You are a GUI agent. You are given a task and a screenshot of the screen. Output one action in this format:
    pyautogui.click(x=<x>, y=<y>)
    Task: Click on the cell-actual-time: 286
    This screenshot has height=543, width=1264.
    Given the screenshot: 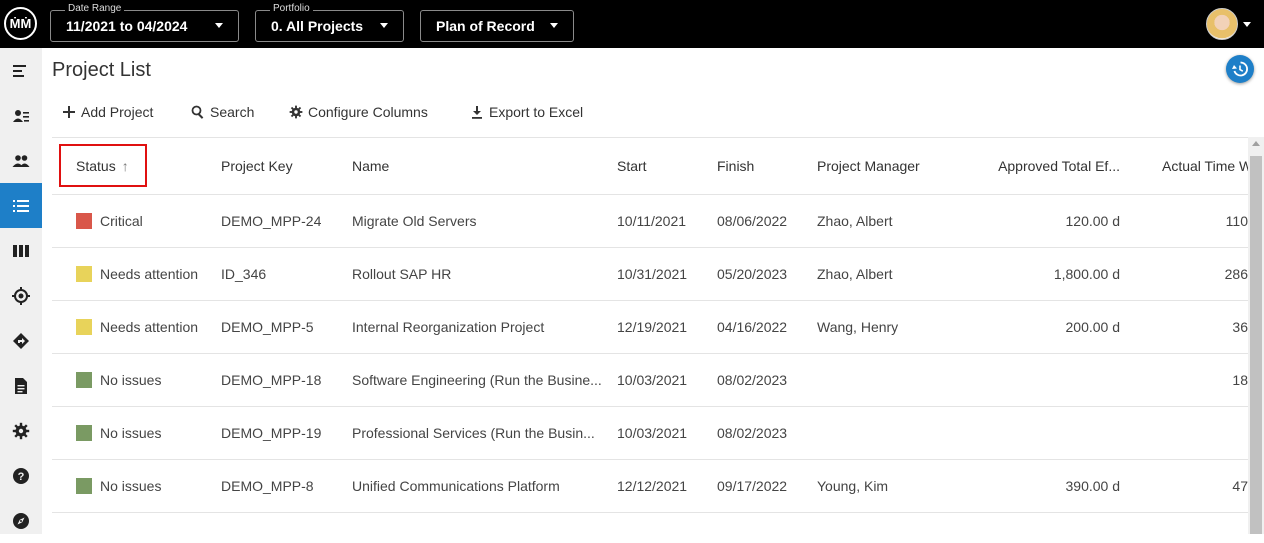 What is the action you would take?
    pyautogui.click(x=1236, y=274)
    